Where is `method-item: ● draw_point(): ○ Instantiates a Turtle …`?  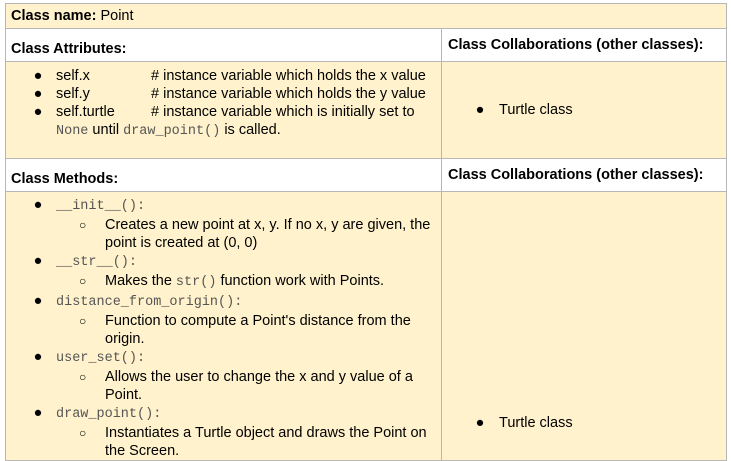
method-item: ● draw_point(): ○ Instantiates a Turtle … is located at coordinates (226, 432).